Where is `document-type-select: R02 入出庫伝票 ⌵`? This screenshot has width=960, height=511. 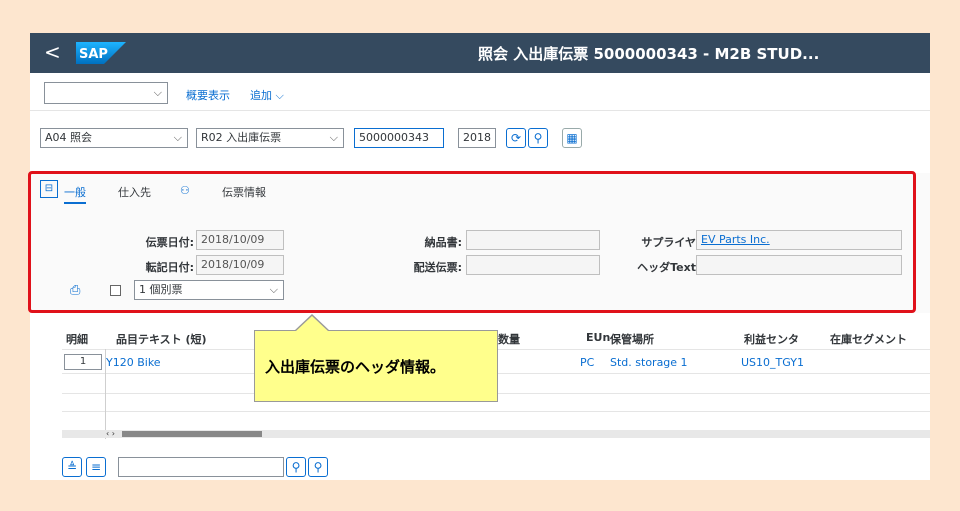 document-type-select: R02 入出庫伝票 ⌵ is located at coordinates (270, 138).